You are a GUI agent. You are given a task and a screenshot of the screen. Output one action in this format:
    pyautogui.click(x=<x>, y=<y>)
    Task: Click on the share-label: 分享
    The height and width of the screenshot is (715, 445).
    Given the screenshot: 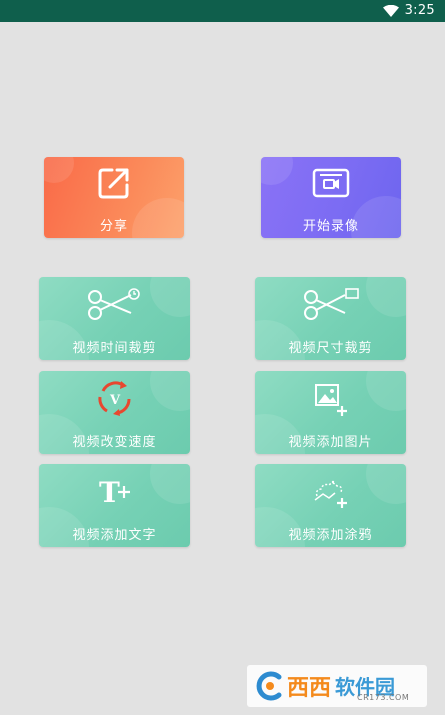 What is the action you would take?
    pyautogui.click(x=113, y=226)
    